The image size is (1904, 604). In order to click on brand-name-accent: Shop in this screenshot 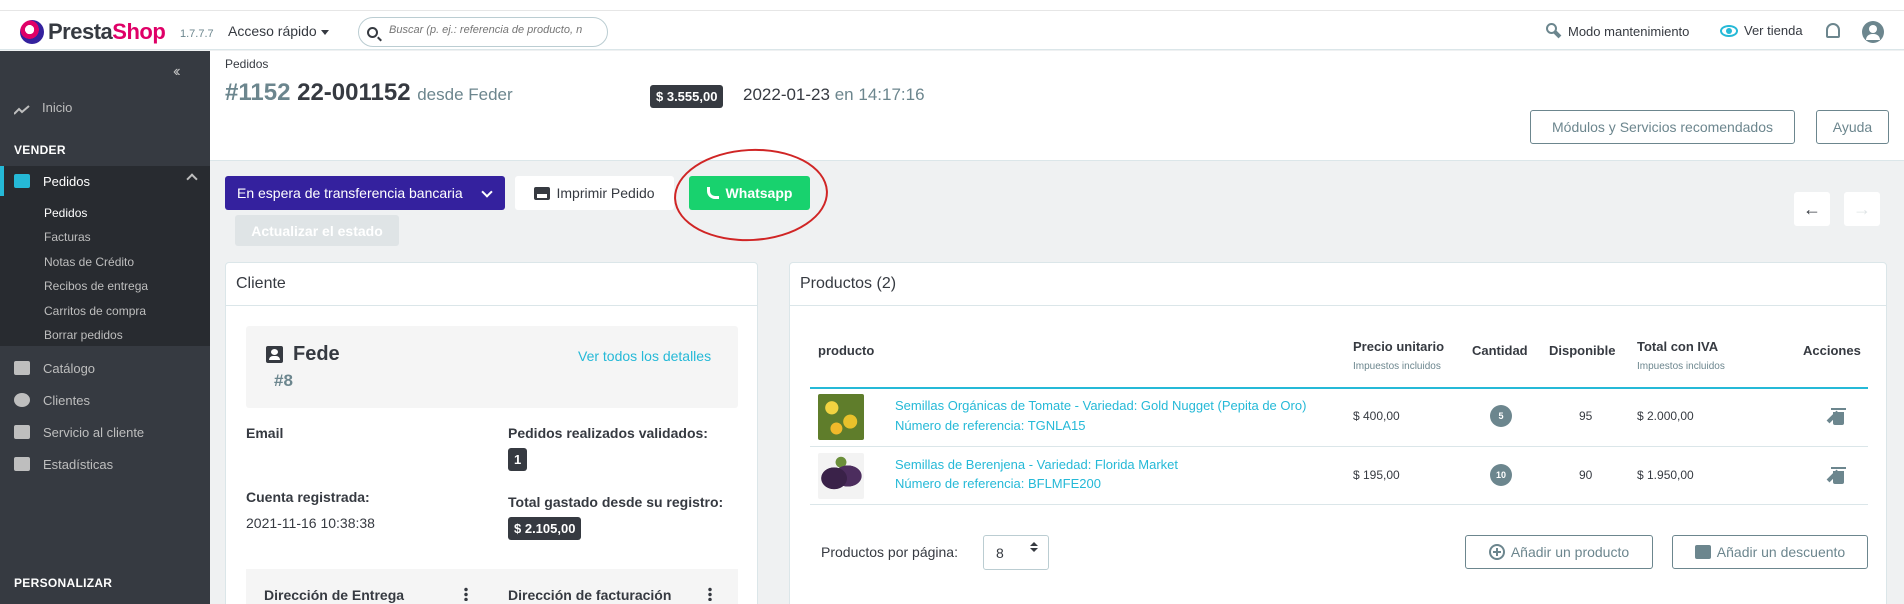, I will do `click(139, 31)`.